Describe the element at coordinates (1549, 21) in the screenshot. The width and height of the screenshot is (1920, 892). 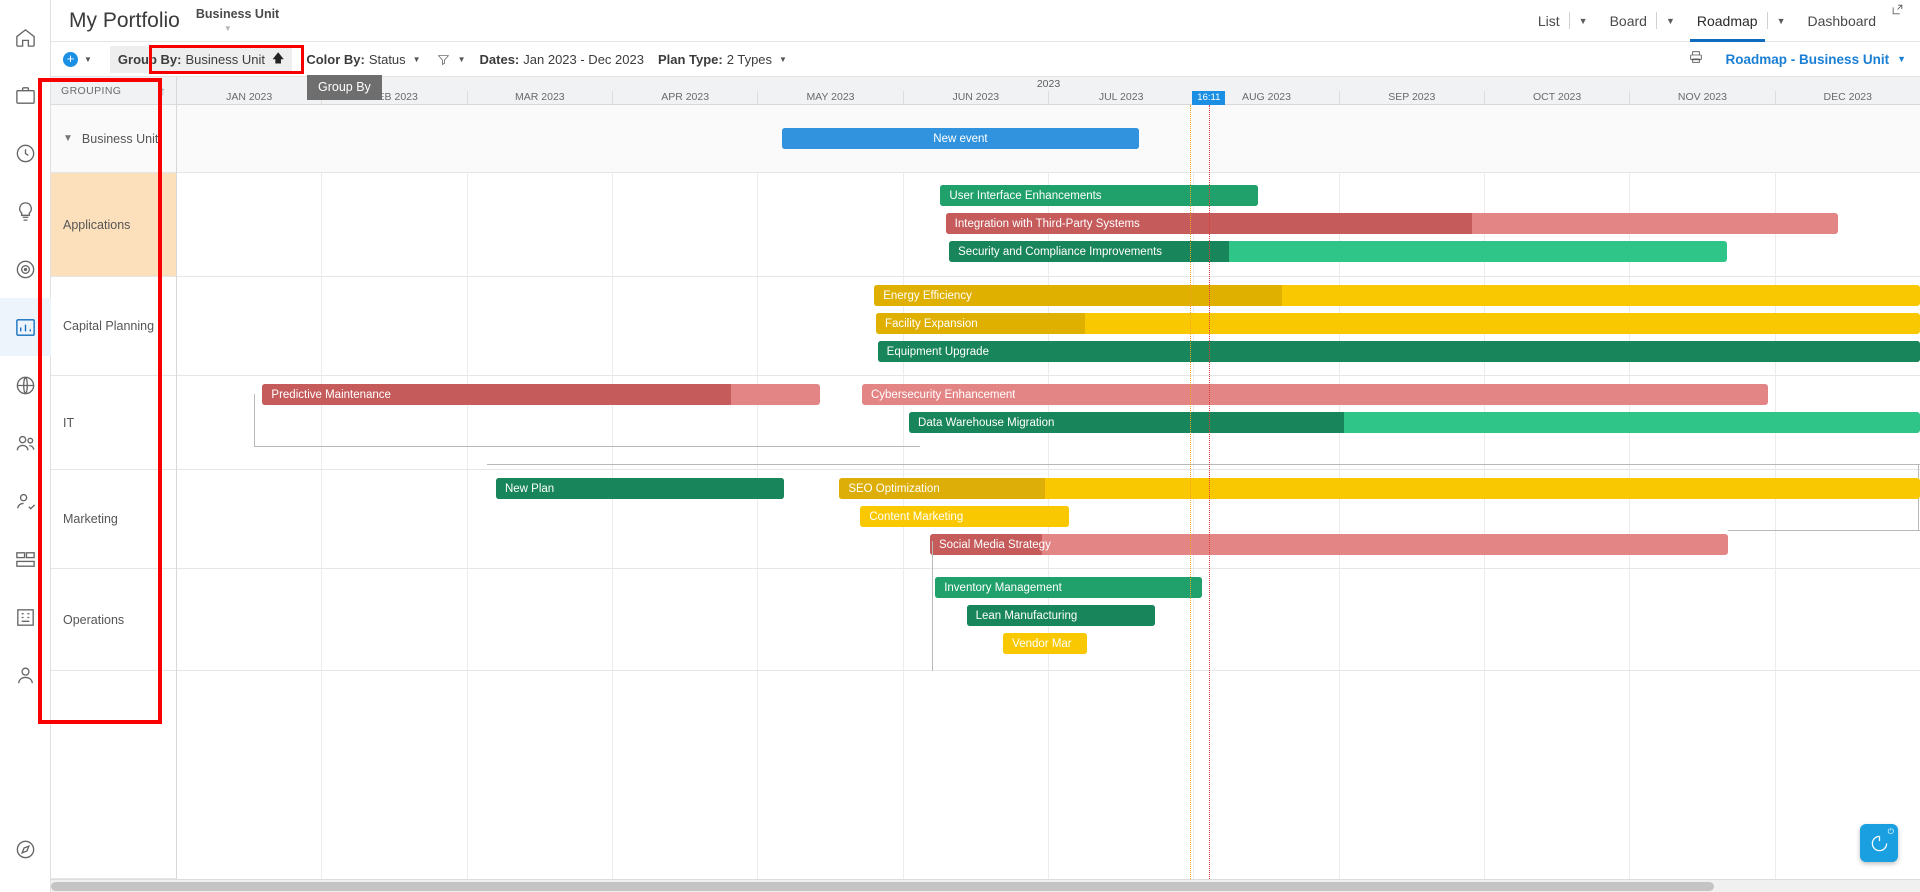
I see `tab-list: List` at that location.